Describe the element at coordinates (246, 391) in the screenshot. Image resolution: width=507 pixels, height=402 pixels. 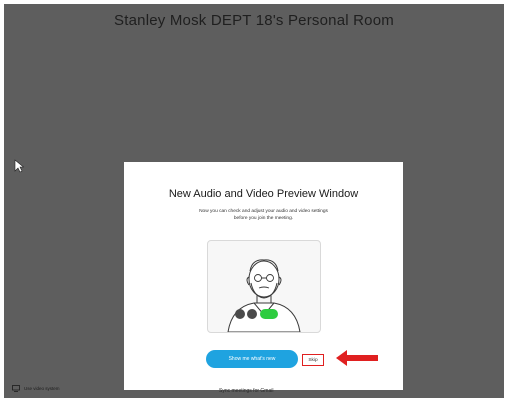
I see `bottom-center-text: Sync meetings for Gmail` at that location.